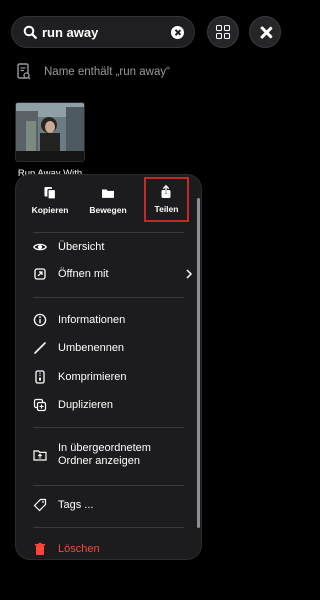  I want to click on video-preview-image, so click(50, 132).